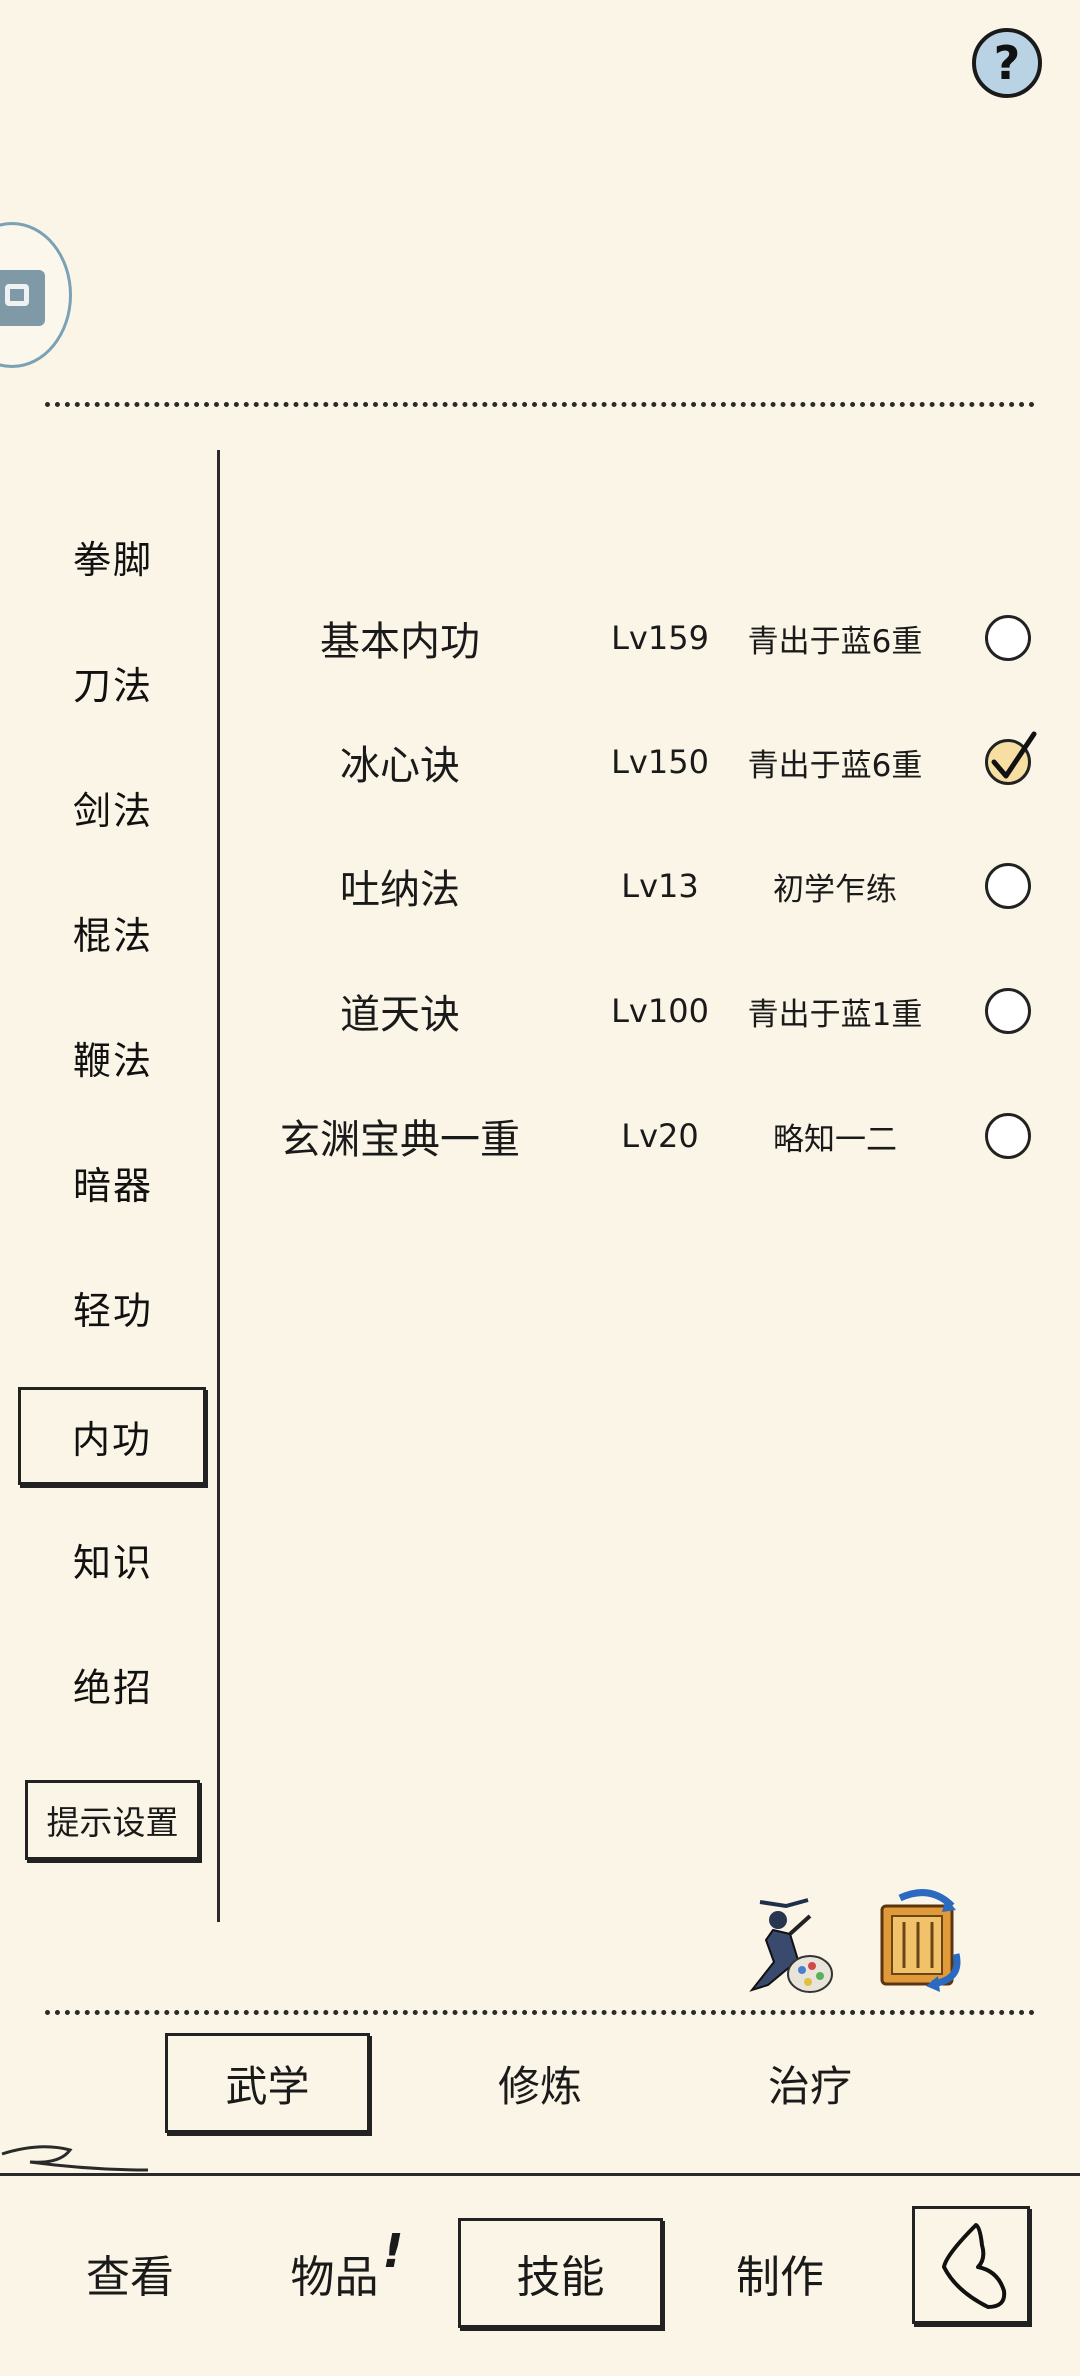  Describe the element at coordinates (267, 2083) in the screenshot. I see `subtab-wuxue: 武学` at that location.